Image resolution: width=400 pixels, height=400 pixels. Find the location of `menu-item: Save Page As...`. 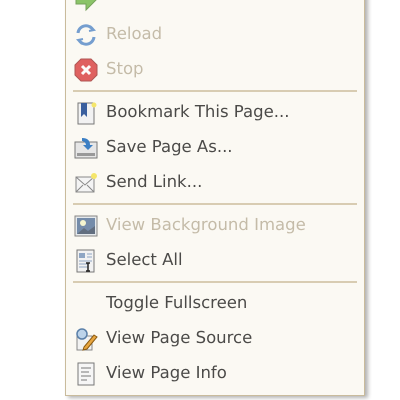

menu-item: Save Page As... is located at coordinates (215, 147).